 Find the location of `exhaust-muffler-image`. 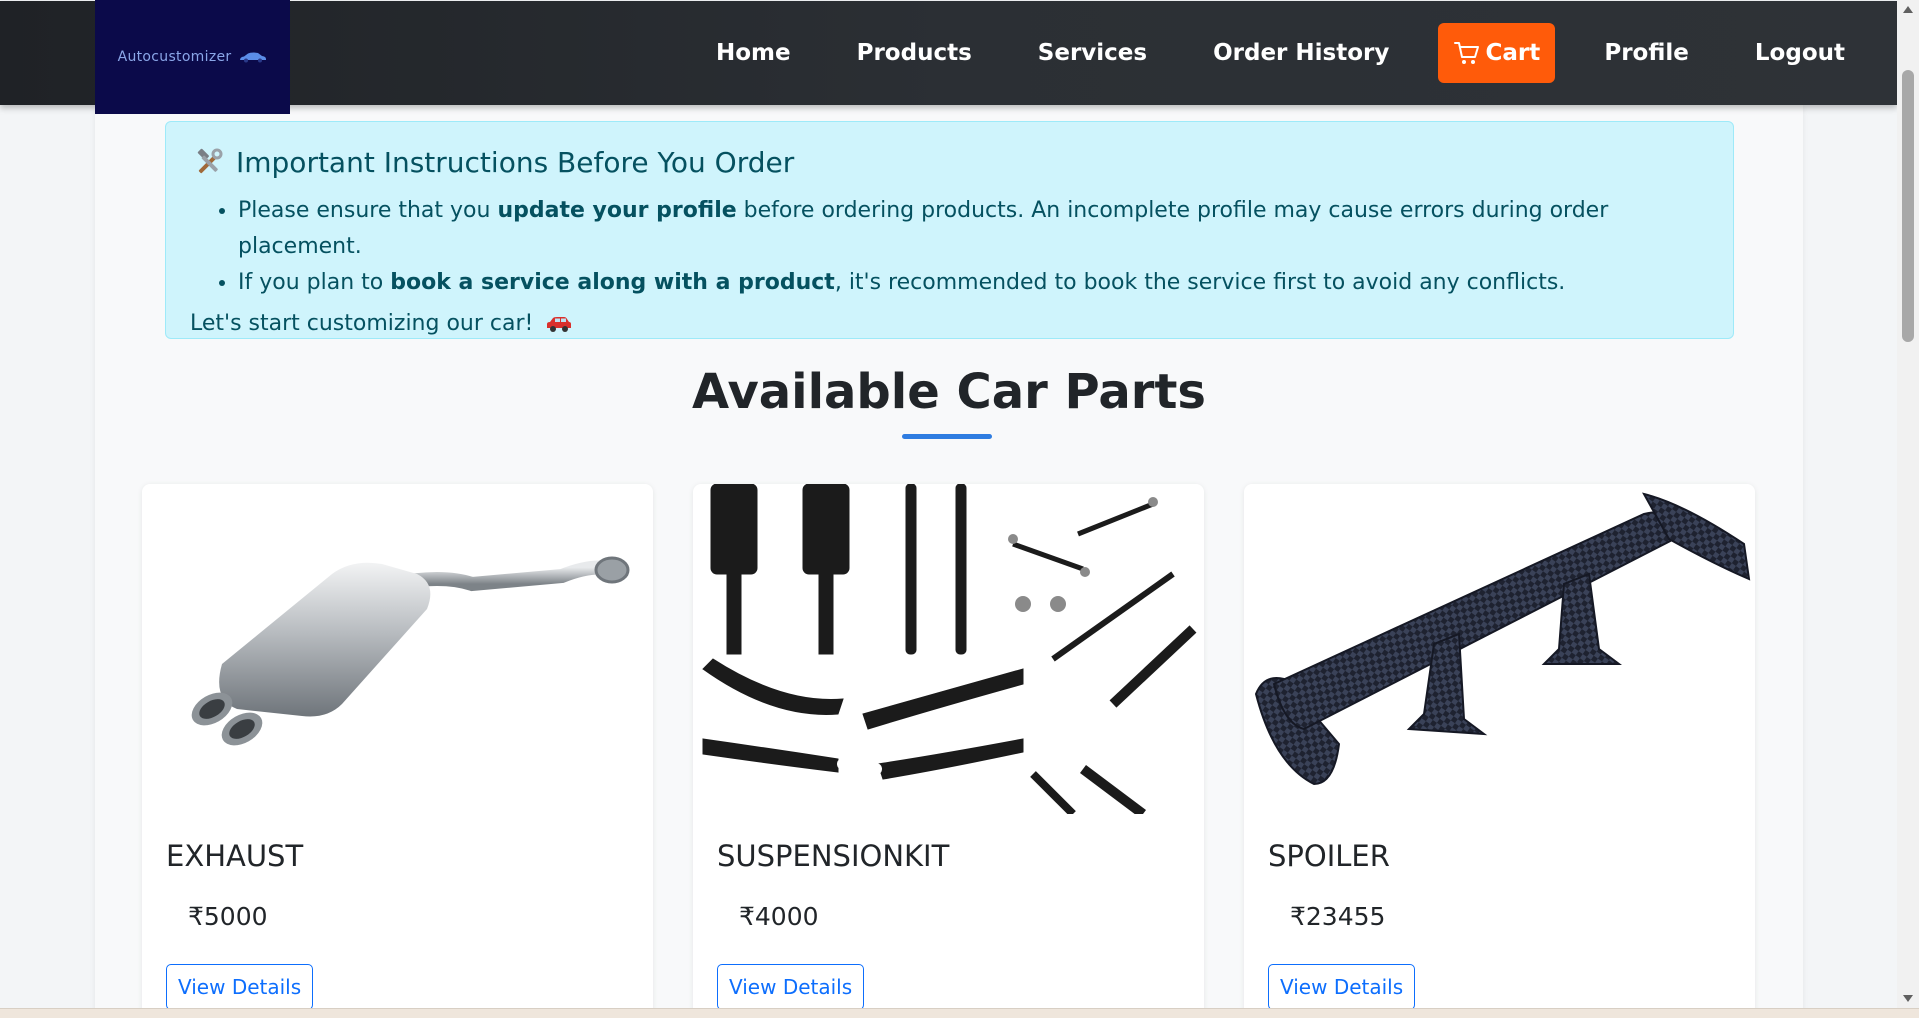

exhaust-muffler-image is located at coordinates (410, 651).